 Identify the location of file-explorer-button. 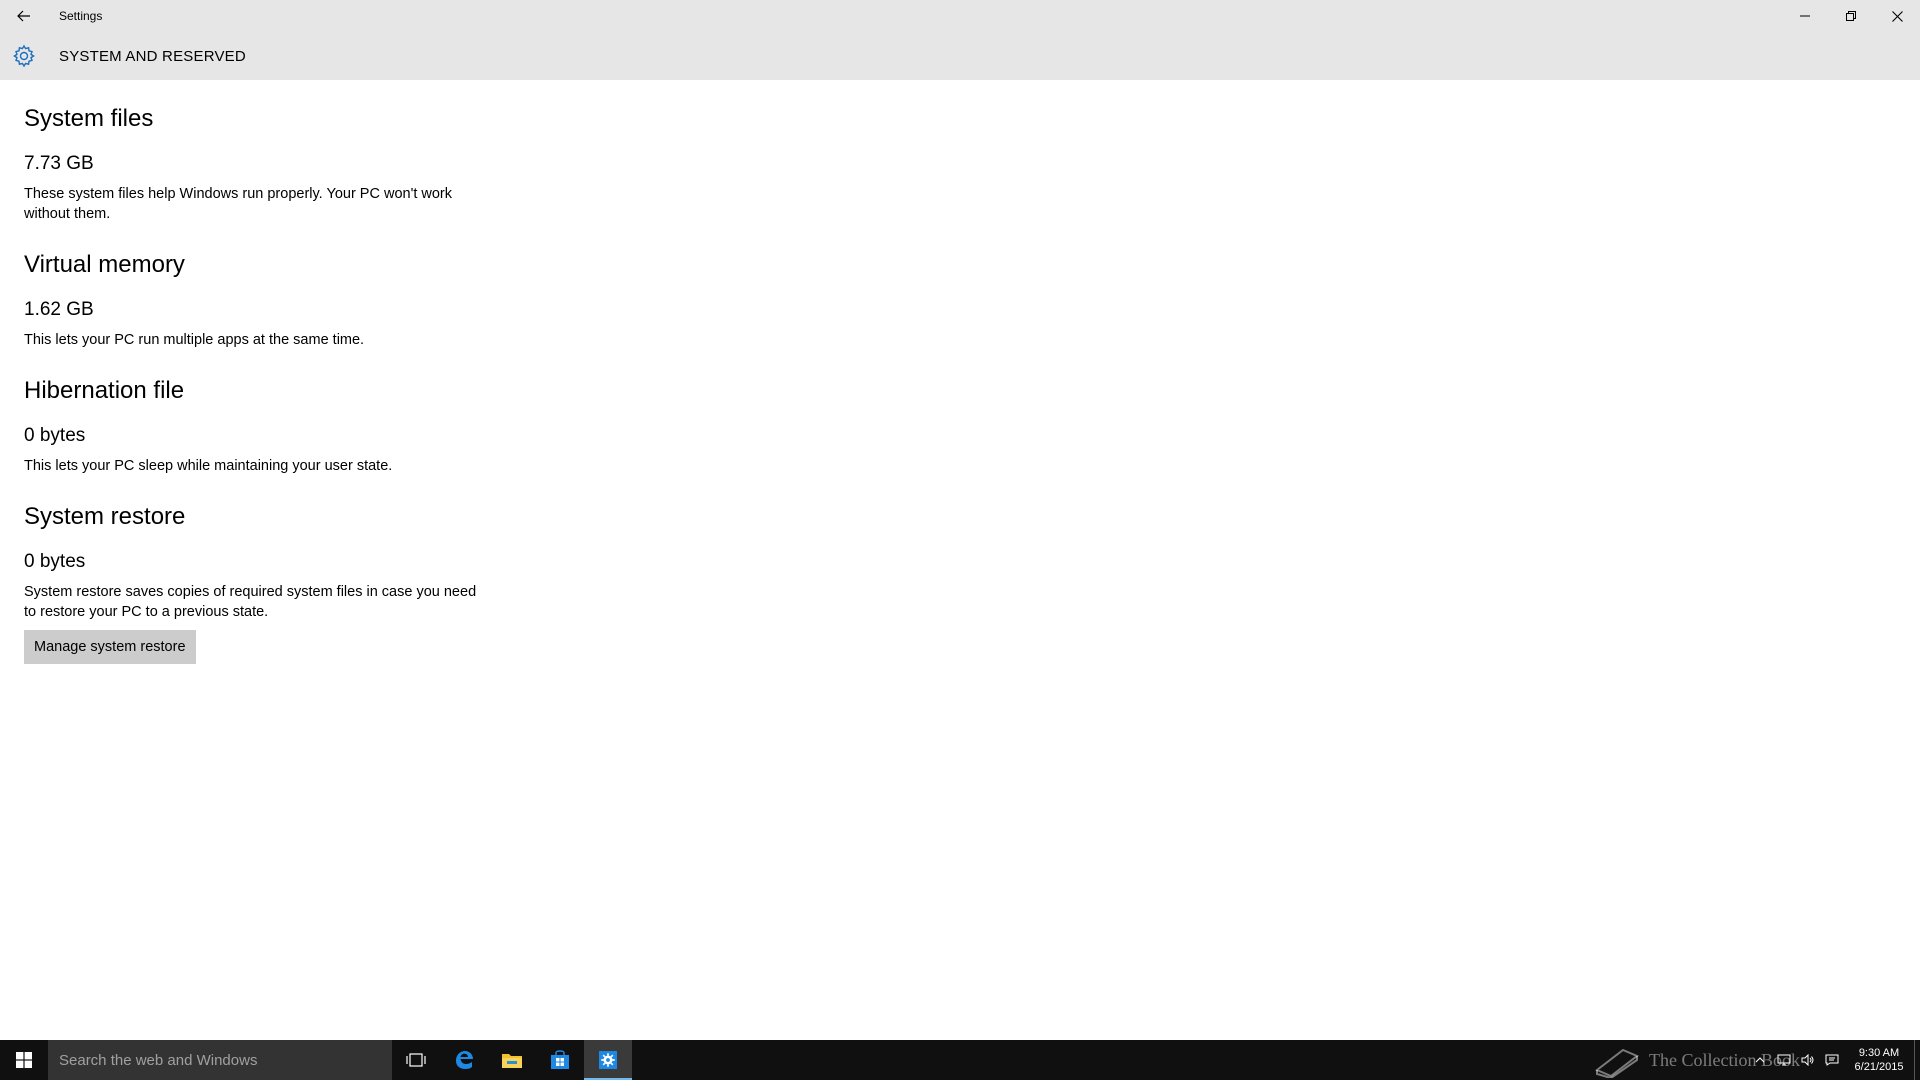
(512, 1060).